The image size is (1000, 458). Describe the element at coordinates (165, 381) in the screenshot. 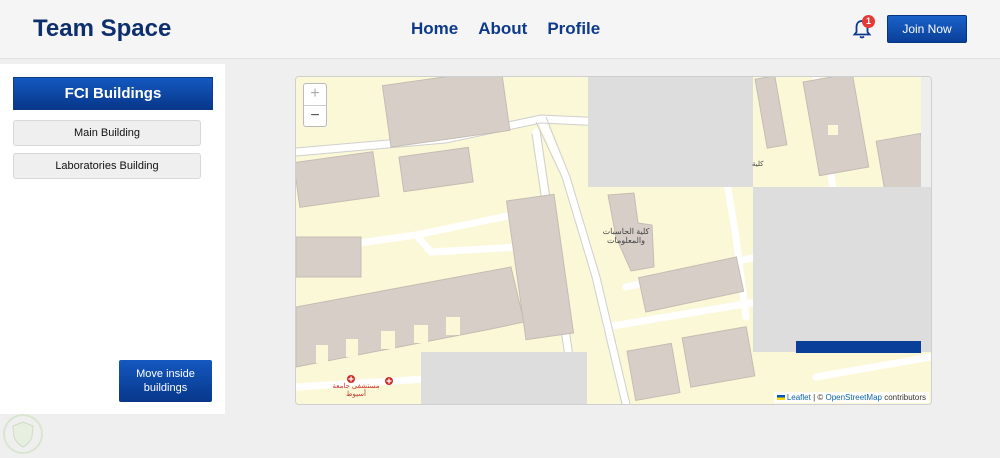

I see `move-inside-buildings-button: Move inside buildings` at that location.